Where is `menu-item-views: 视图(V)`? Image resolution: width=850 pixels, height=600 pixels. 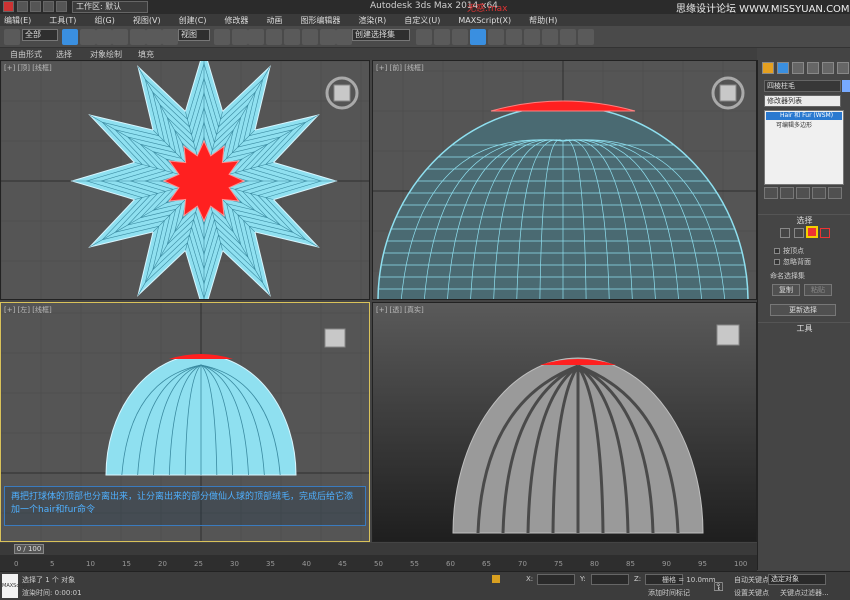 menu-item-views: 视图(V) is located at coordinates (147, 20).